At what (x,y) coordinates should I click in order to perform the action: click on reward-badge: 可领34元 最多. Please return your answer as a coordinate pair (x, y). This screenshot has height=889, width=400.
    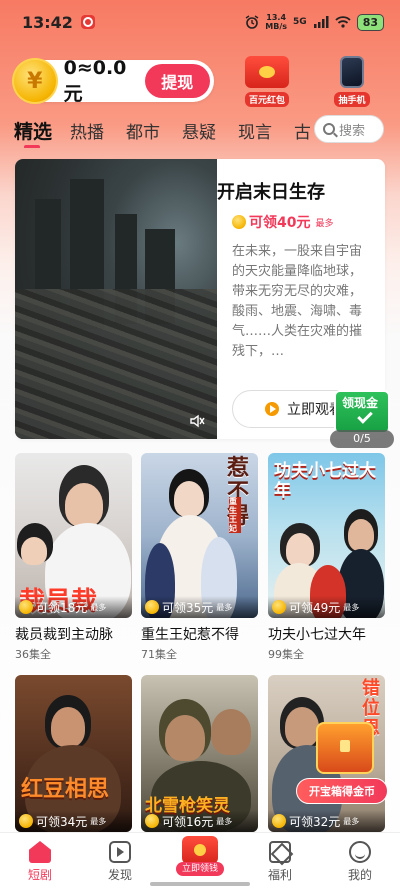
    Looking at the image, I should click on (73, 821).